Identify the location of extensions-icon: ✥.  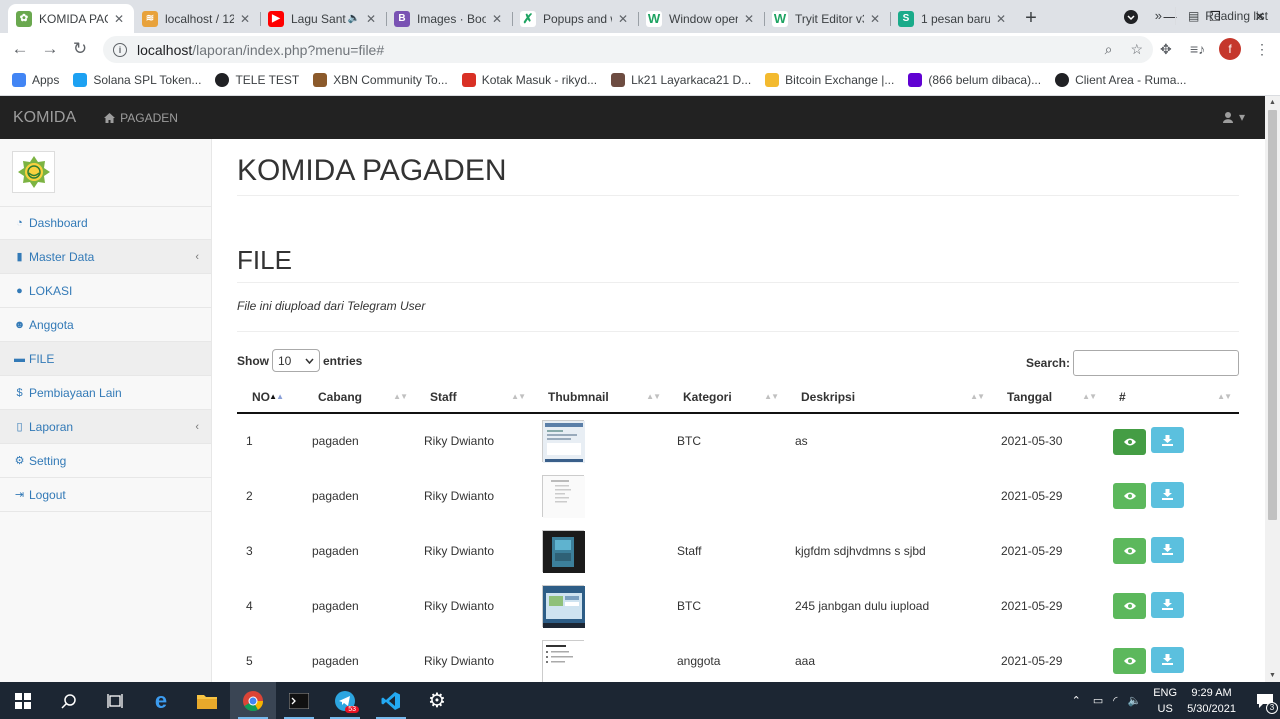
(1166, 49).